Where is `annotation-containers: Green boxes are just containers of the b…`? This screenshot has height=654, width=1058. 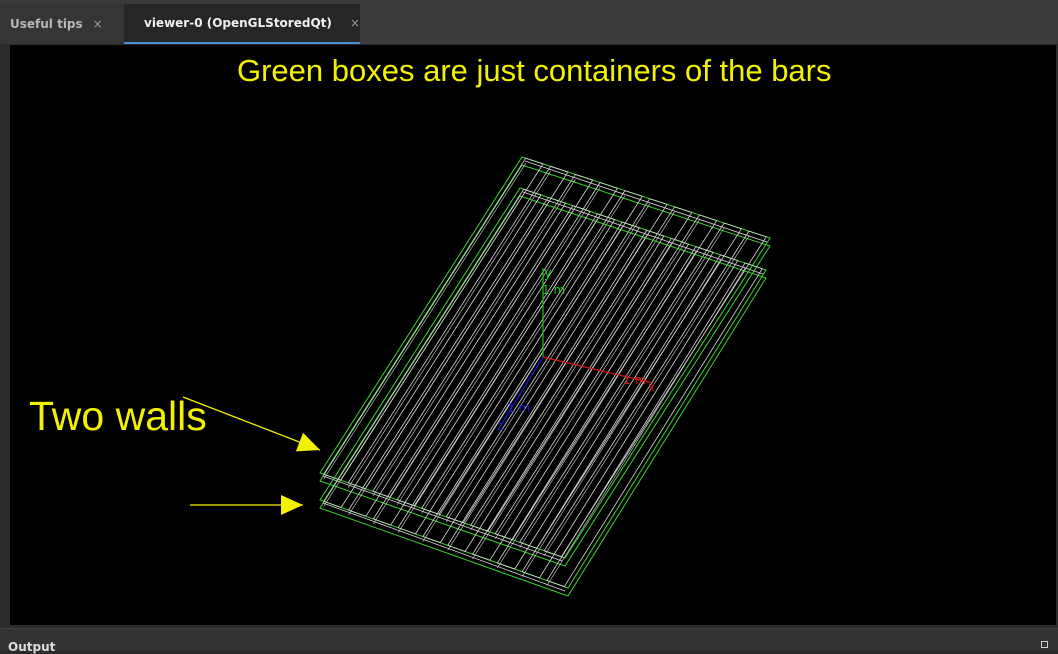 annotation-containers: Green boxes are just containers of the b… is located at coordinates (534, 70).